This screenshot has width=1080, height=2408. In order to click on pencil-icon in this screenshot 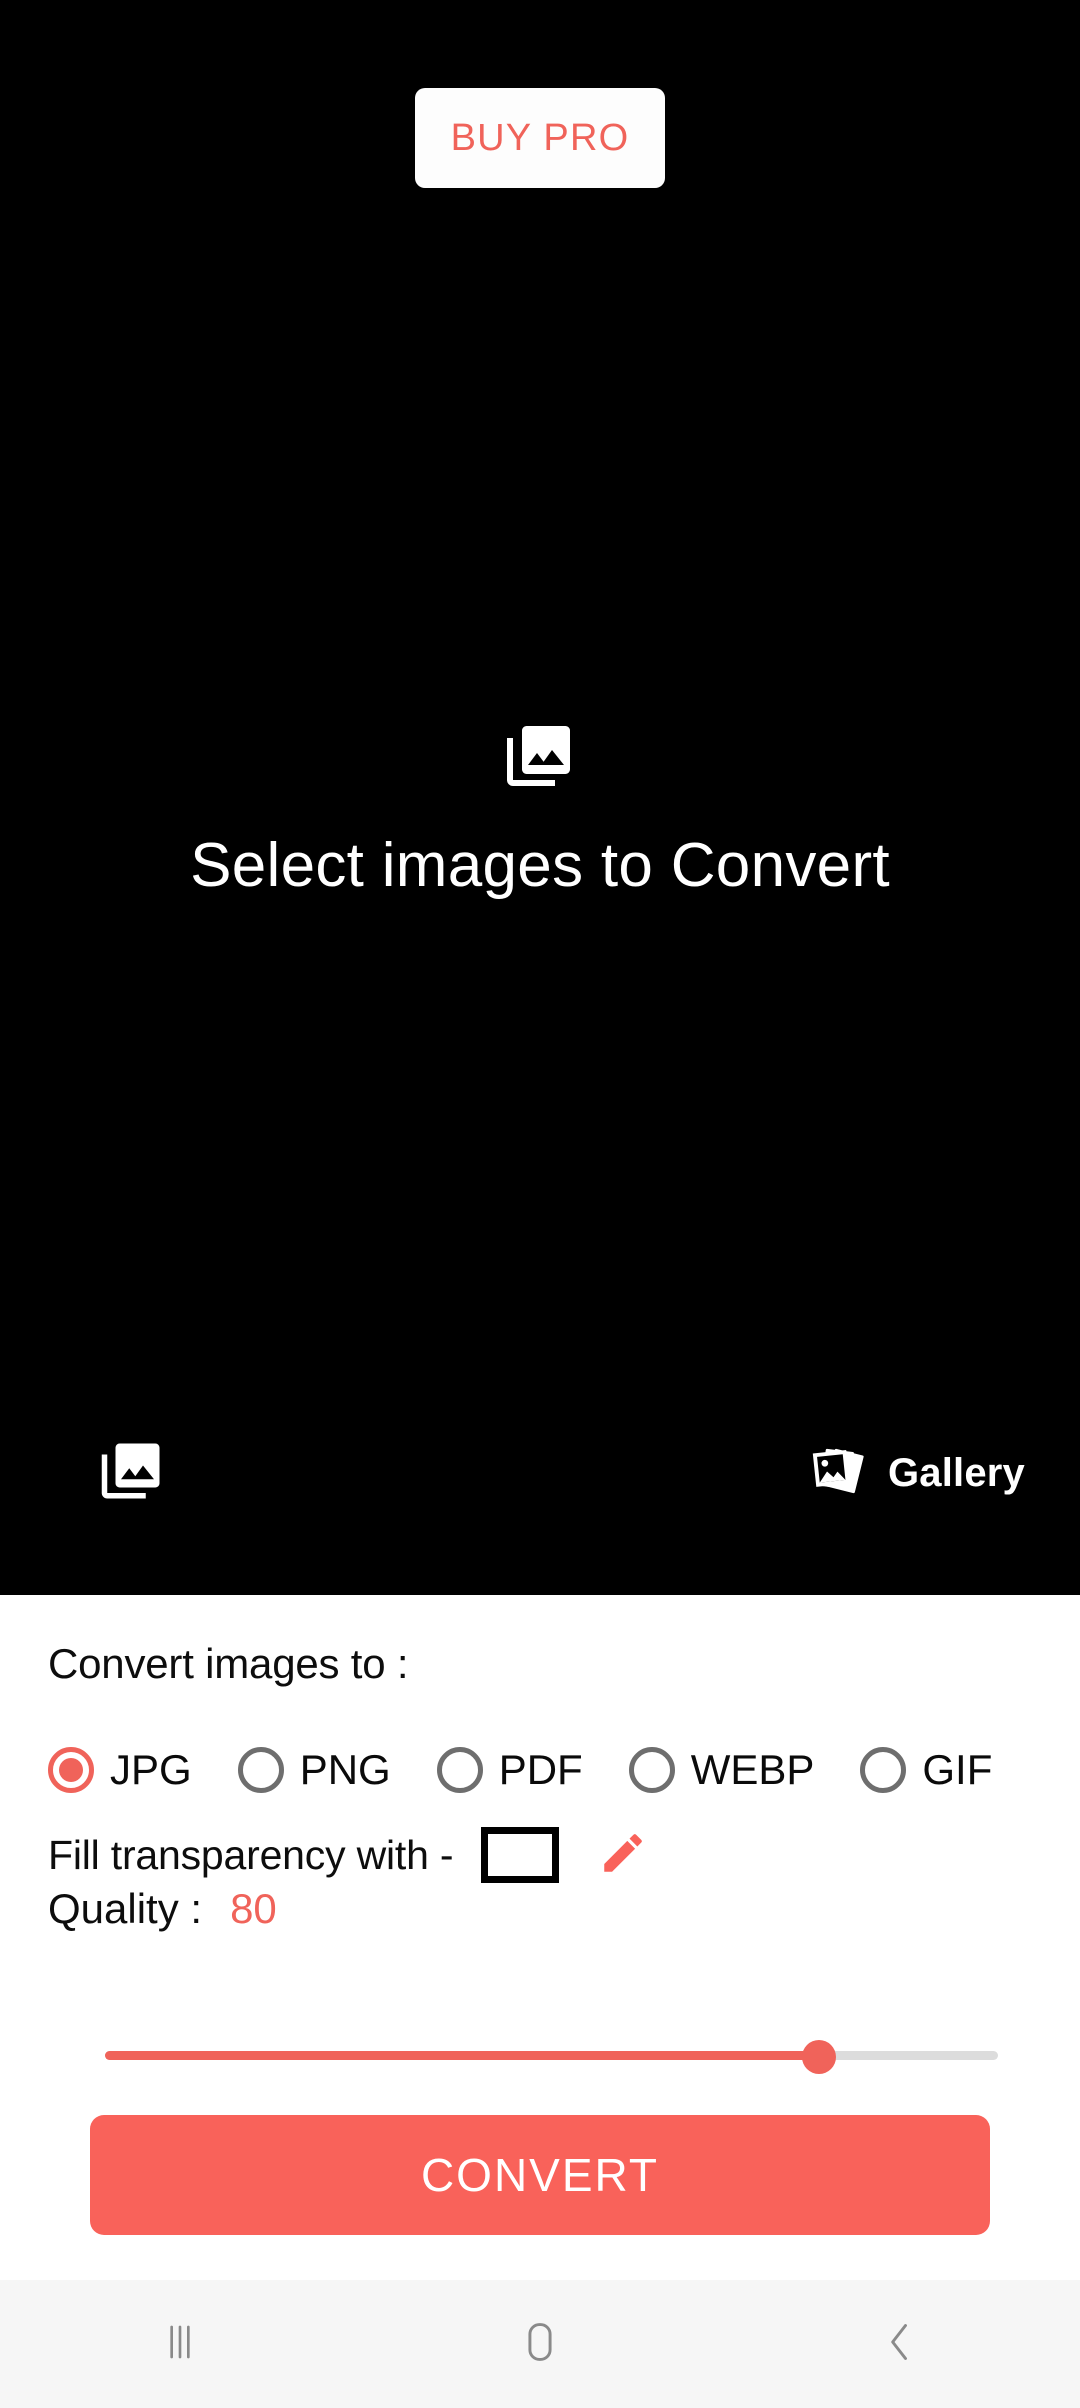, I will do `click(623, 1855)`.